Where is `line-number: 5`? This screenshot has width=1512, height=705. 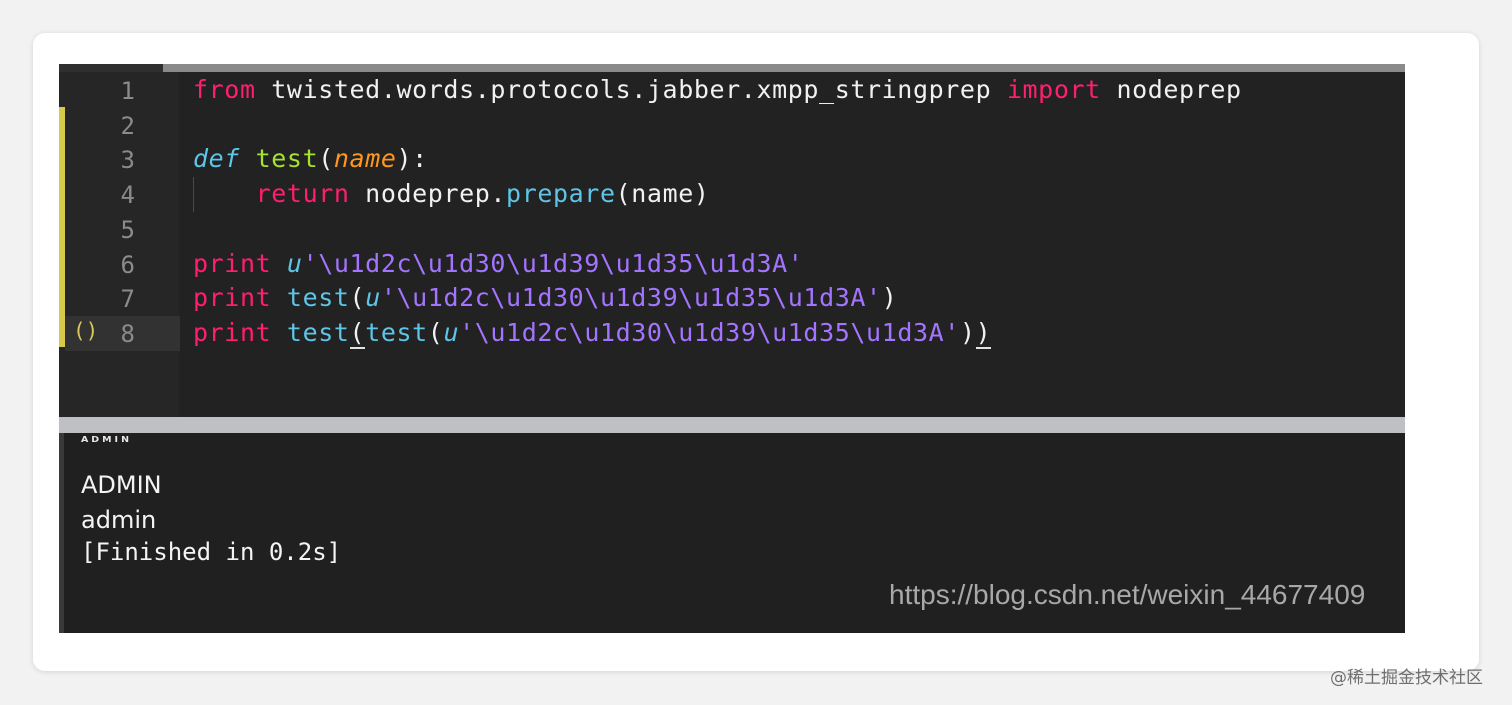
line-number: 5 is located at coordinates (127, 229).